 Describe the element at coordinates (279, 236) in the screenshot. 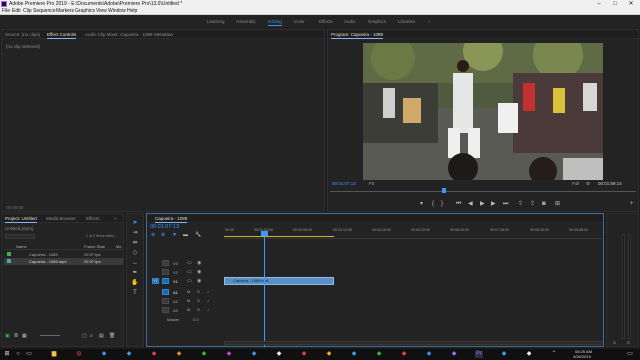

I see `work-area-bar` at that location.